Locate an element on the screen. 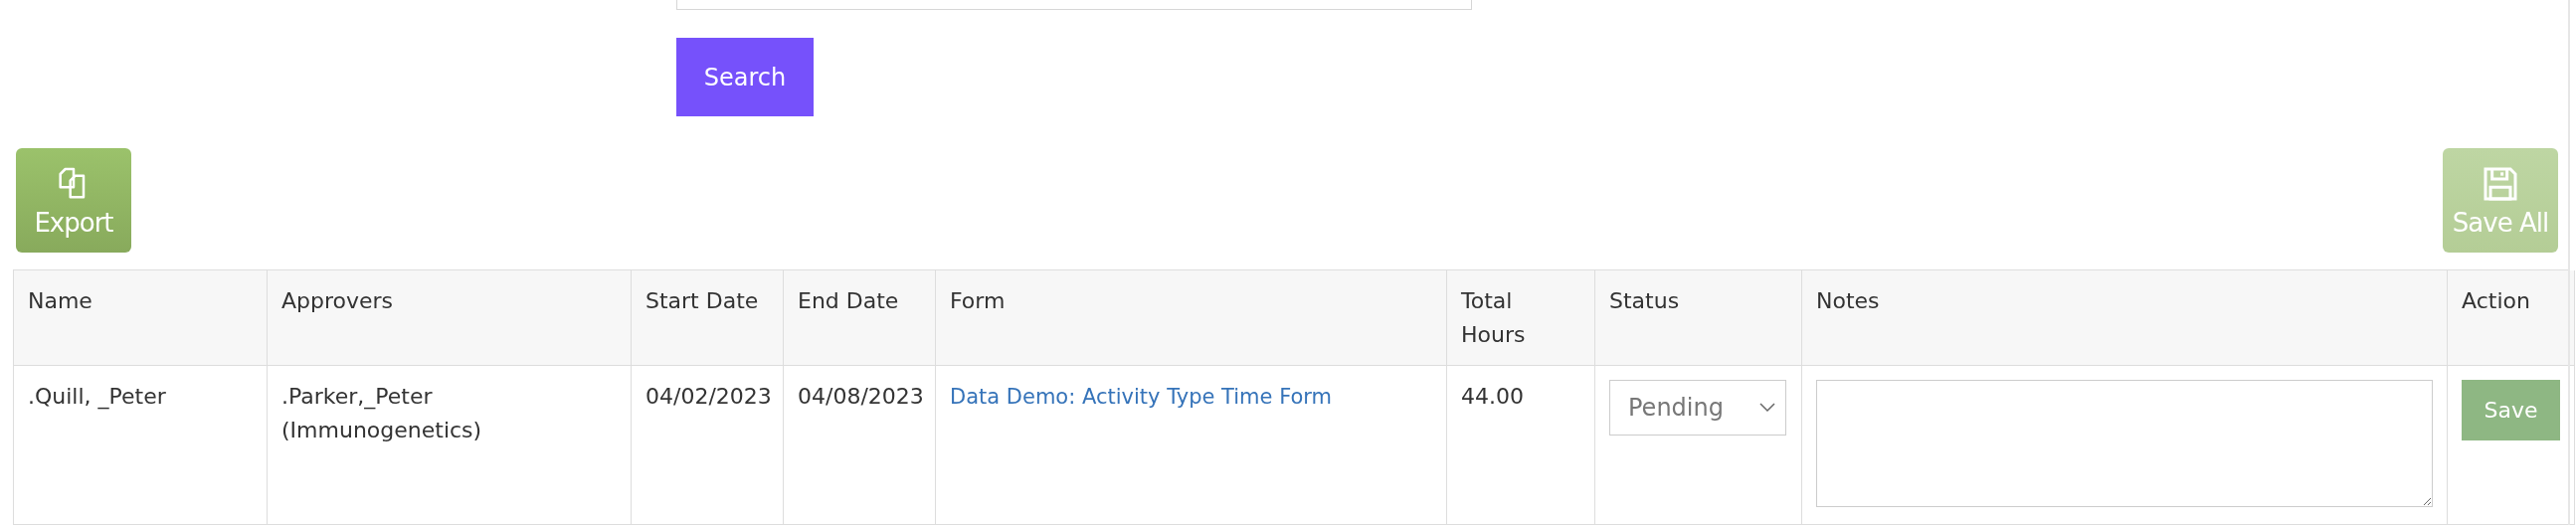  chevron-down-icon is located at coordinates (1767, 408).